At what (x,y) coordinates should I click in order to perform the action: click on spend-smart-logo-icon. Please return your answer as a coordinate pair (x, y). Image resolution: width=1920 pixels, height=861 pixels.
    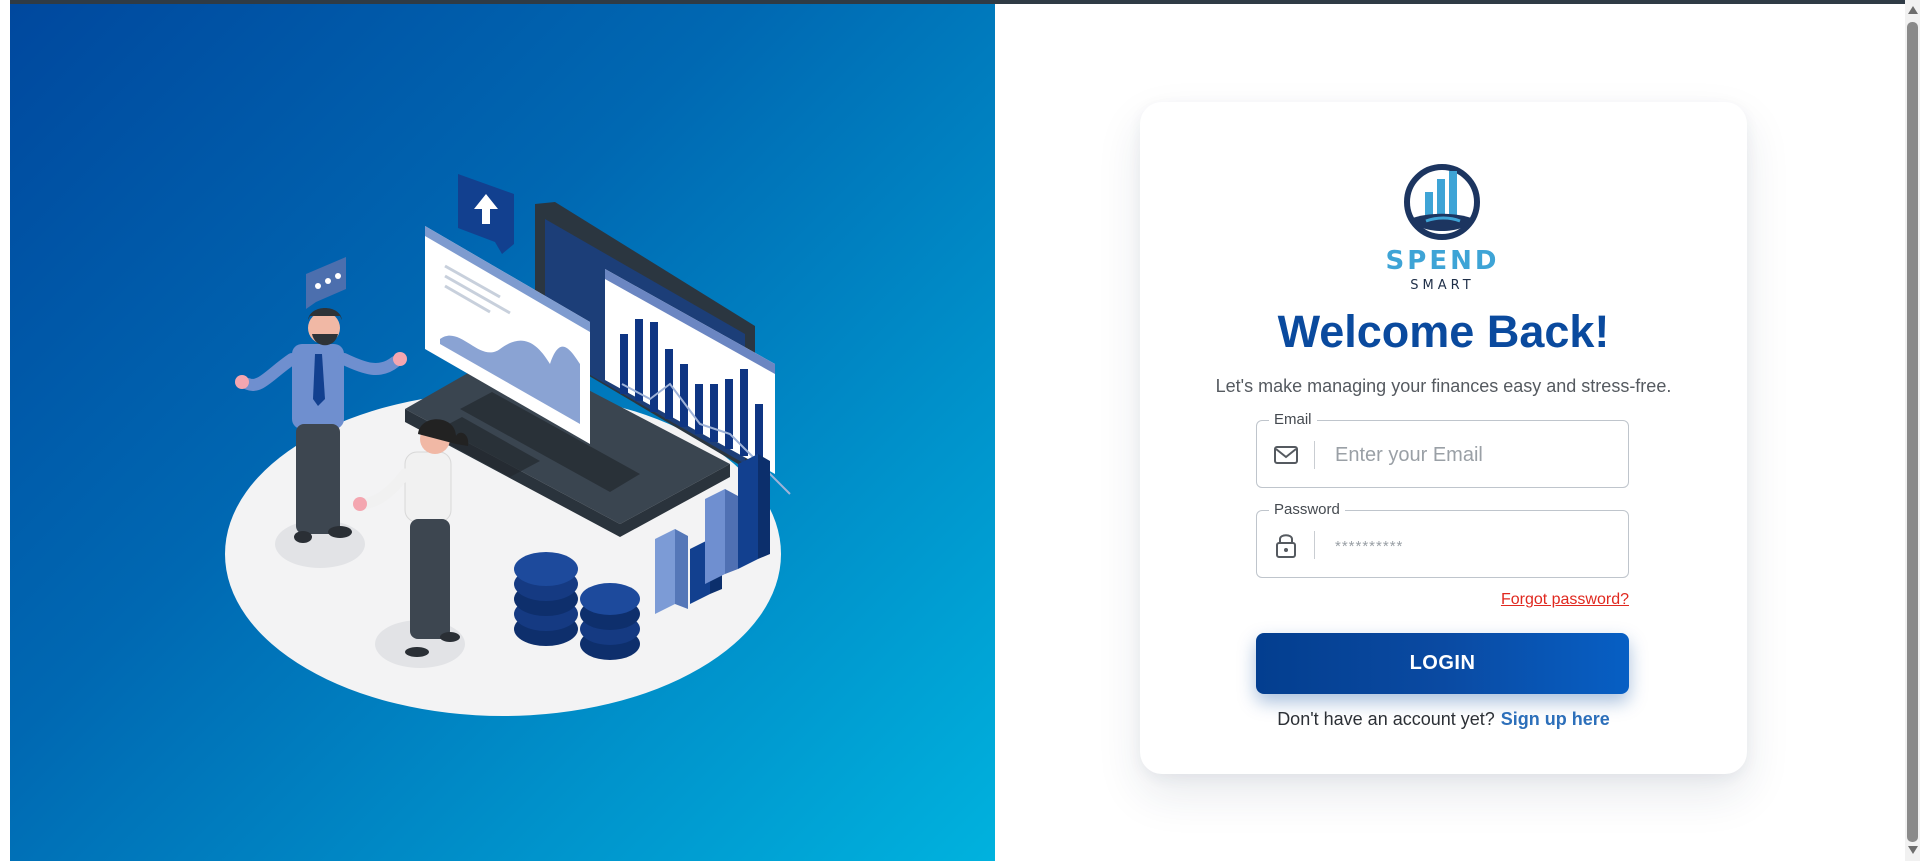
    Looking at the image, I should click on (1442, 202).